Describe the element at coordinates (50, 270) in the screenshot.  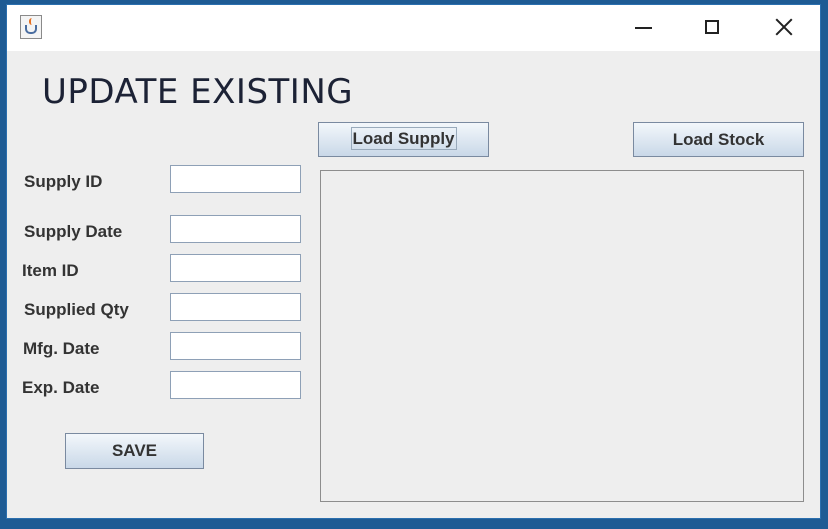
I see `item-id-label: Item ID` at that location.